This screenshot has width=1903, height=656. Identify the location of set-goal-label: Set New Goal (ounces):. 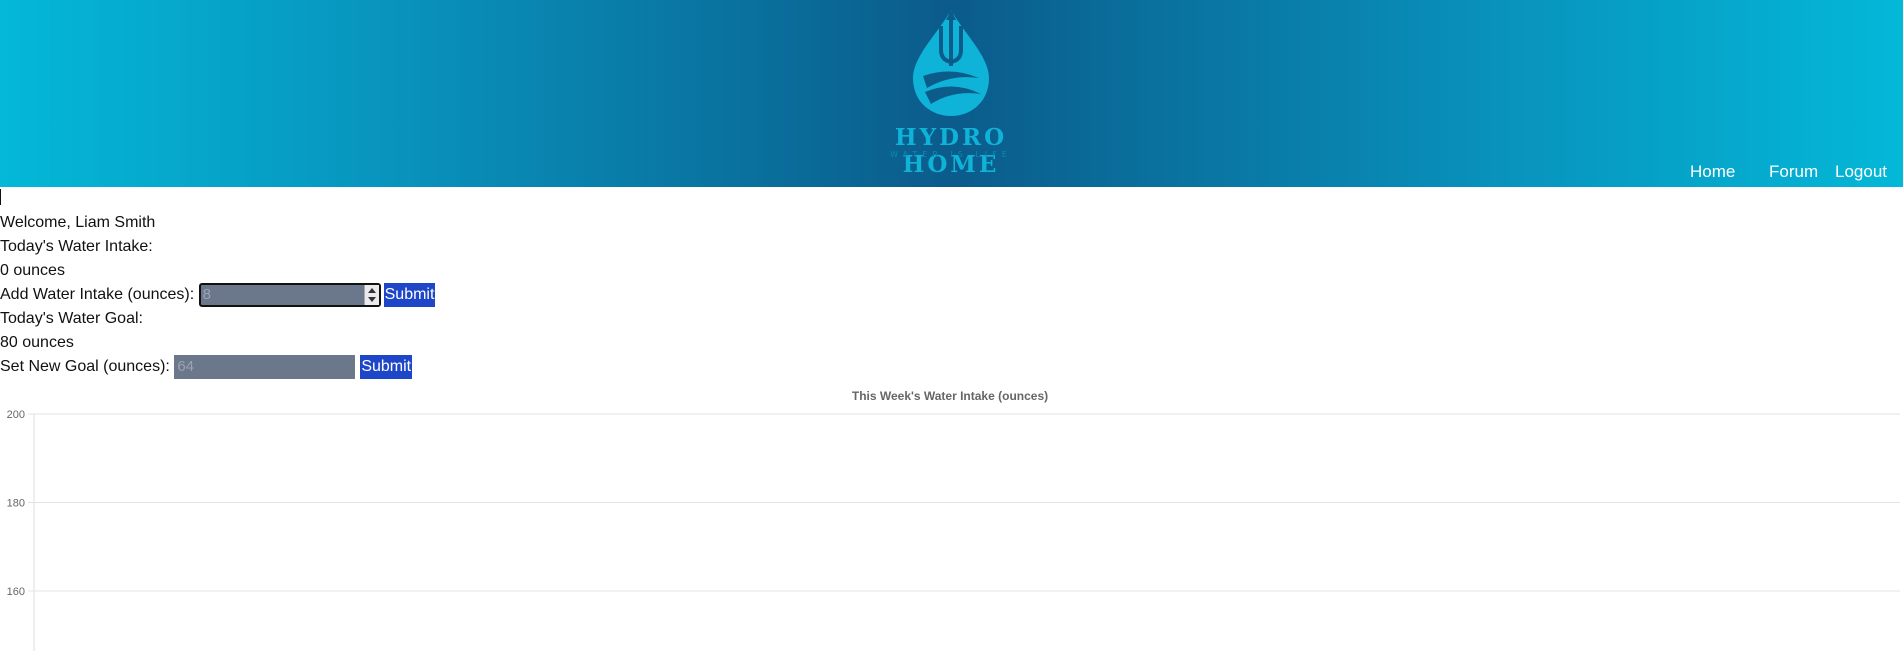
(85, 367).